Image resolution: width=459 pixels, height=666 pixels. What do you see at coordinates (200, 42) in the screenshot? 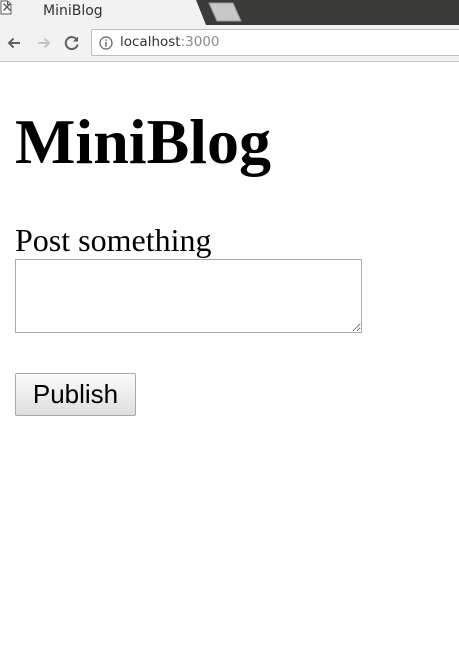
I see `url-port: :3000` at bounding box center [200, 42].